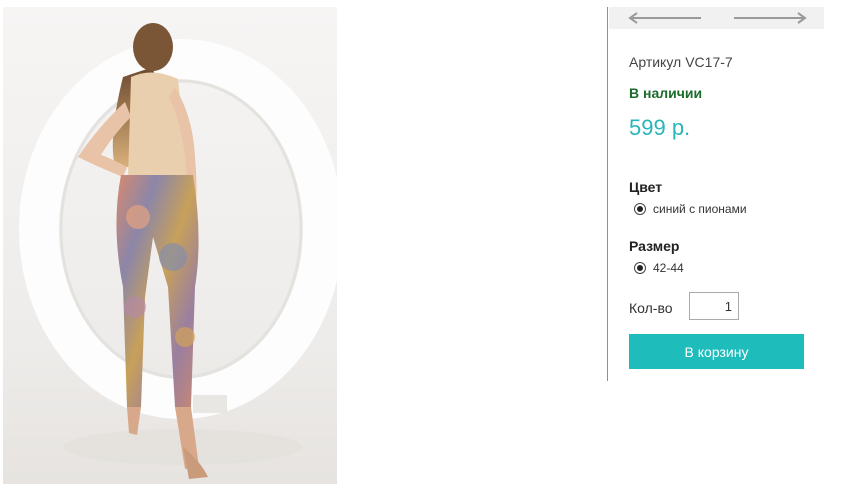 The width and height of the screenshot is (854, 484). Describe the element at coordinates (664, 20) in the screenshot. I see `arrow-left-icon` at that location.